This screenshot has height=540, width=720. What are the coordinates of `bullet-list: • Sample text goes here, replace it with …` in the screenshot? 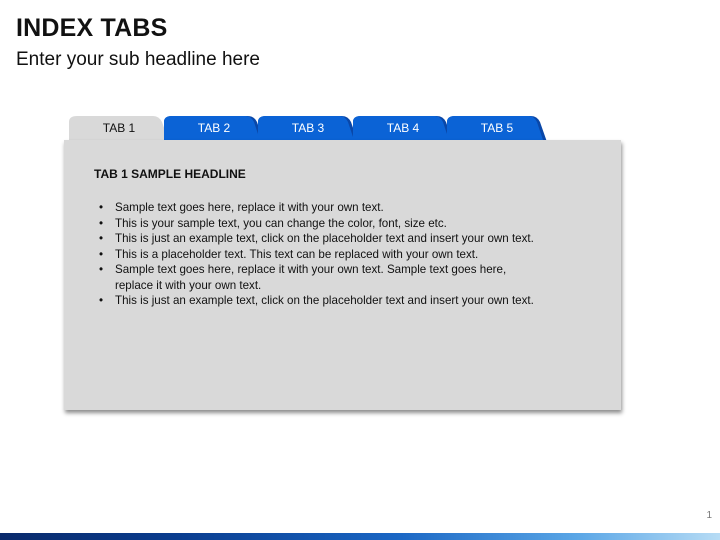 It's located at (316, 254).